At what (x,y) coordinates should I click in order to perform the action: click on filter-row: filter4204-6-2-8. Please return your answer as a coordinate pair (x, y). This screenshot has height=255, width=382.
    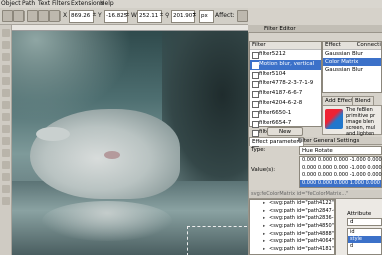
    Looking at the image, I should click on (285, 104).